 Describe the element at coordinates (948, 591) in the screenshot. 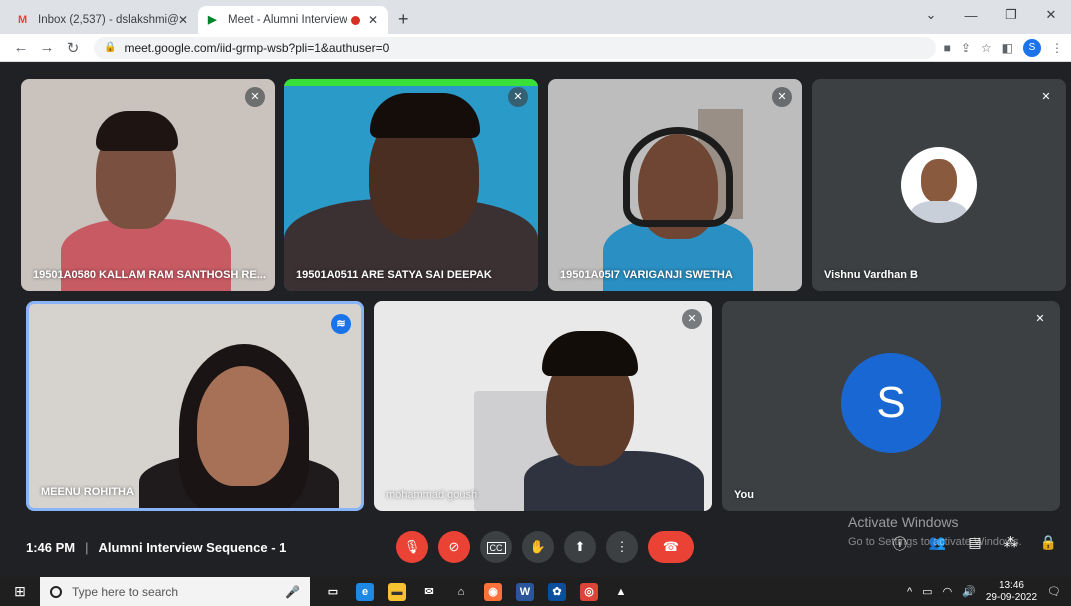

I see `wifi-icon: ◠` at that location.